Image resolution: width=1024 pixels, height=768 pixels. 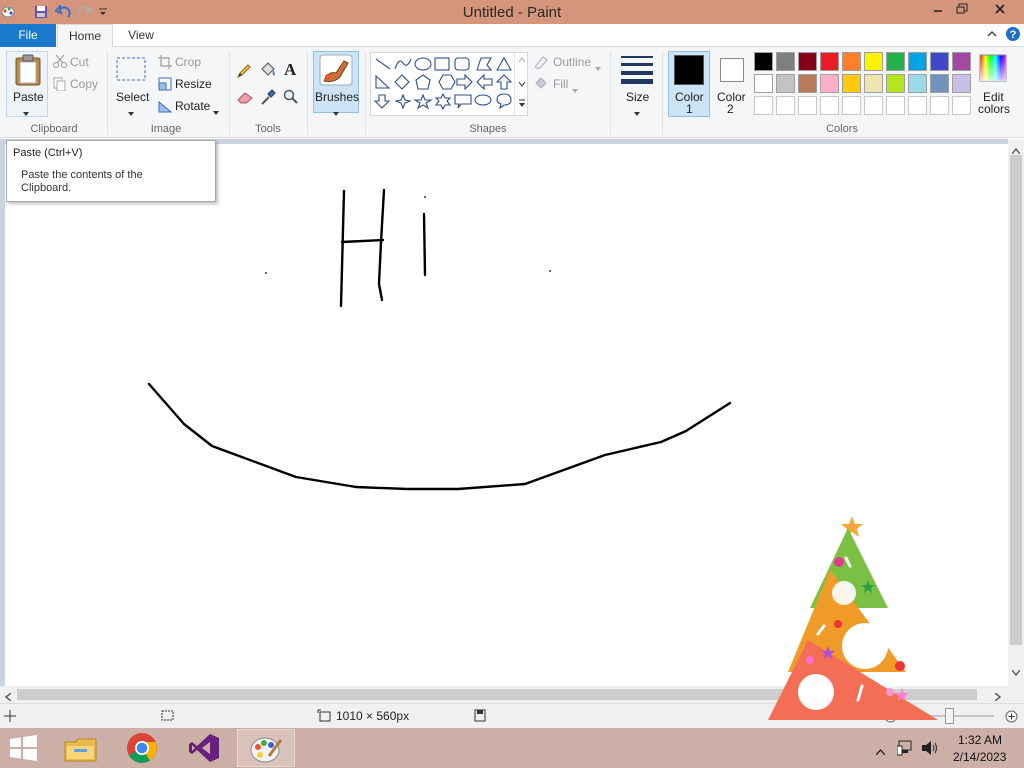 What do you see at coordinates (290, 70) in the screenshot?
I see `text-tool-icon: A` at bounding box center [290, 70].